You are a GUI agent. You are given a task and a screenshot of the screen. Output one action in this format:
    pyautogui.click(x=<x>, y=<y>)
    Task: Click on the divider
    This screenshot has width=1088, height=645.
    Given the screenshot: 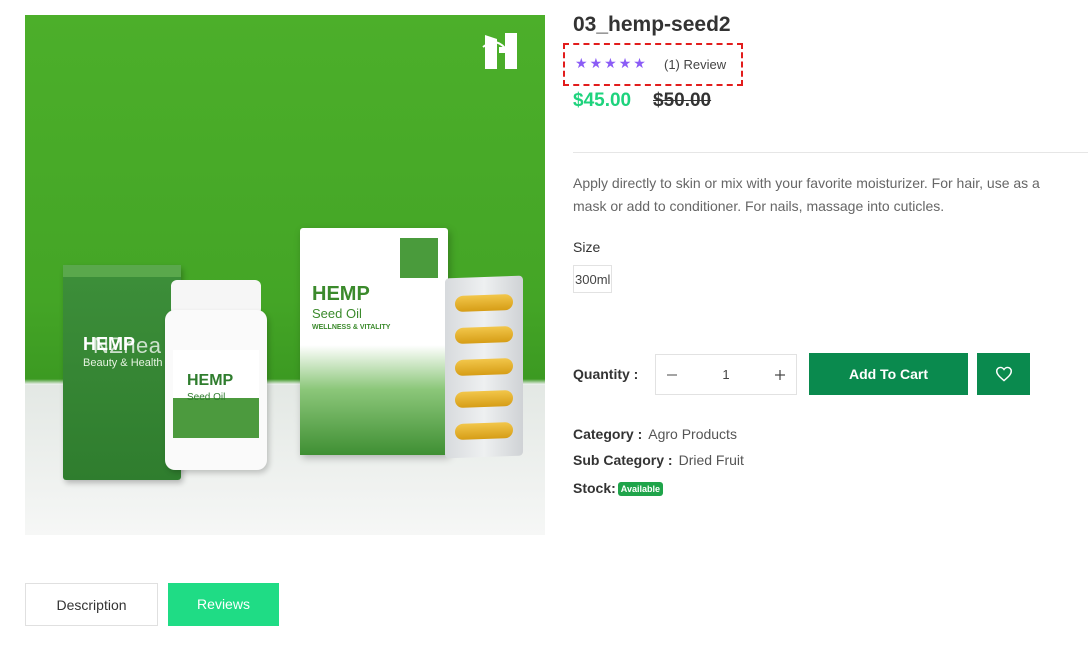 What is the action you would take?
    pyautogui.click(x=830, y=152)
    